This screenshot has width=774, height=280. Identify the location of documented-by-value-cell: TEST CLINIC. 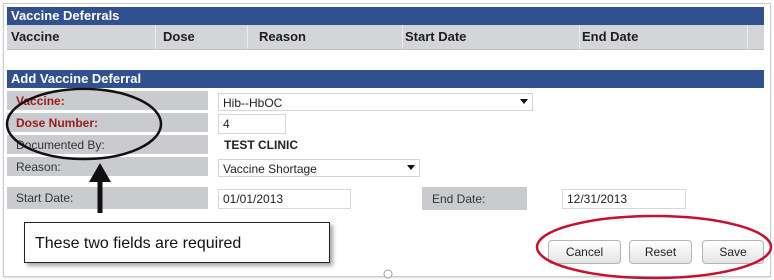
(486, 146).